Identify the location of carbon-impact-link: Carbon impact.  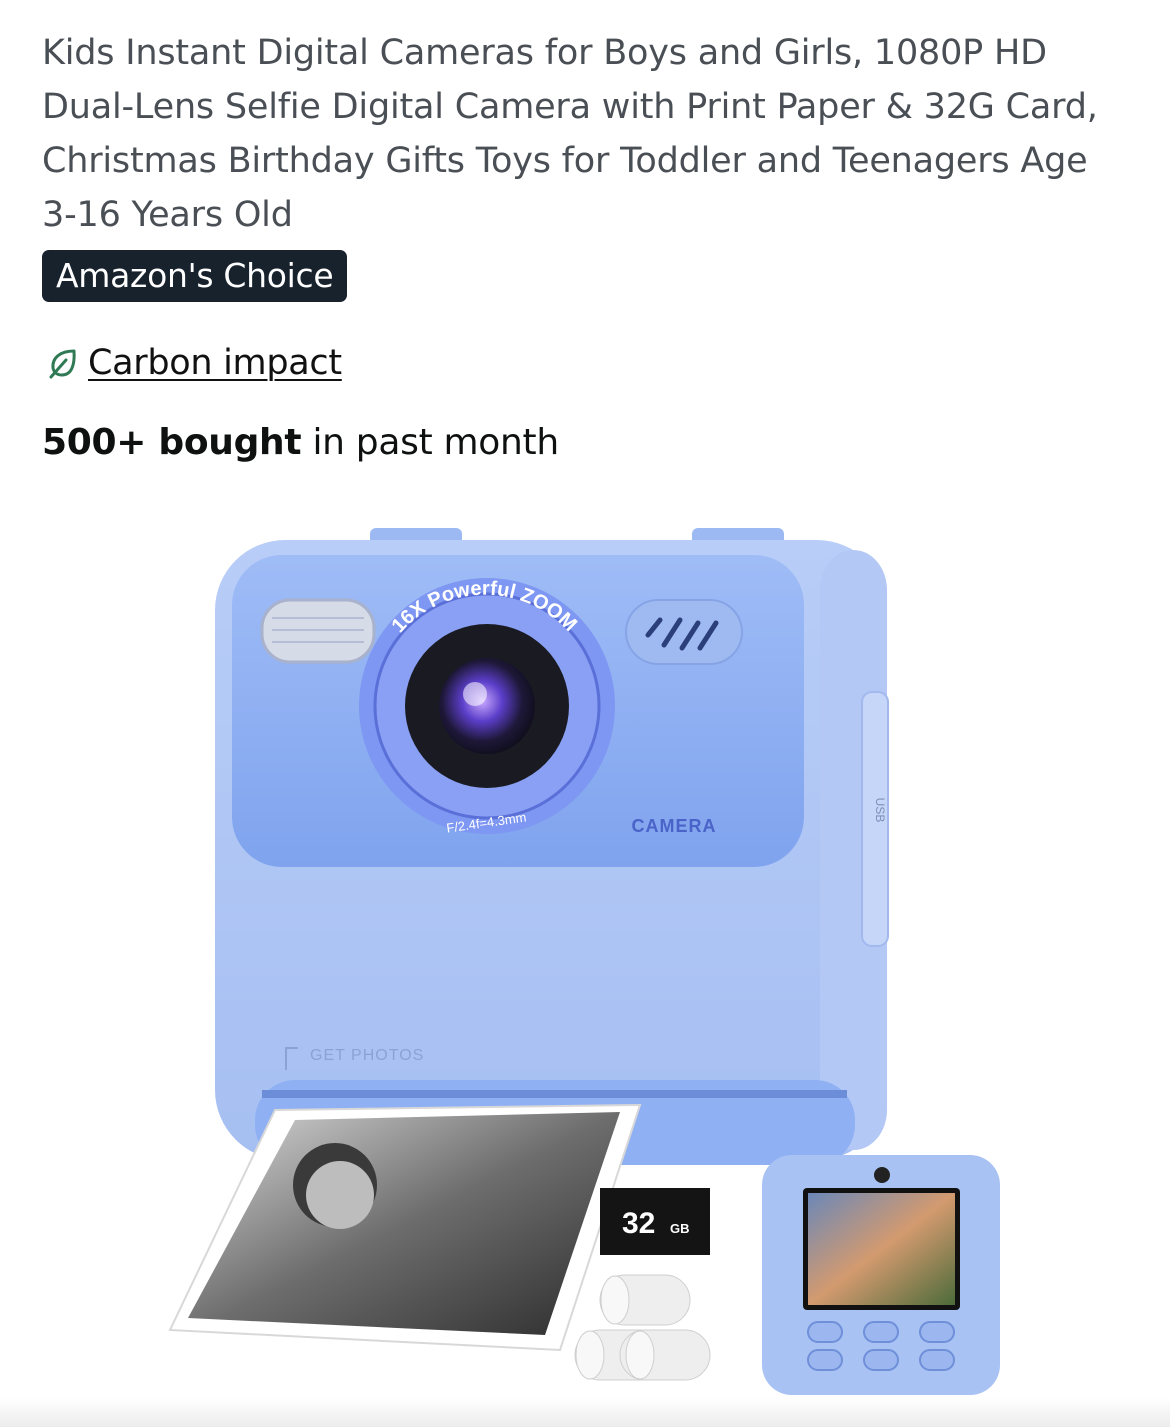
(194, 363).